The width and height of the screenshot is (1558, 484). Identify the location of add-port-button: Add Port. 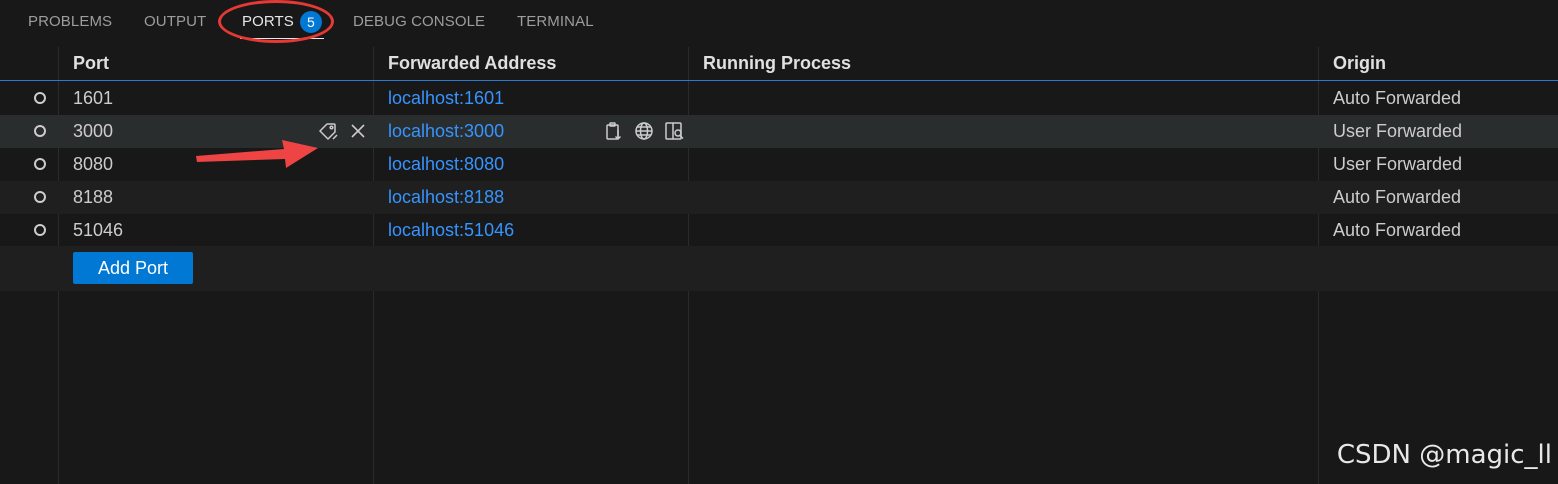
(133, 268).